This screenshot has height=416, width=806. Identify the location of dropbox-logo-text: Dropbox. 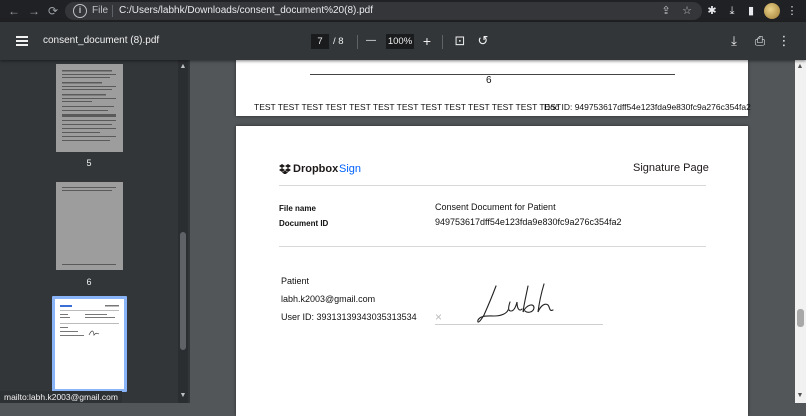
(316, 169).